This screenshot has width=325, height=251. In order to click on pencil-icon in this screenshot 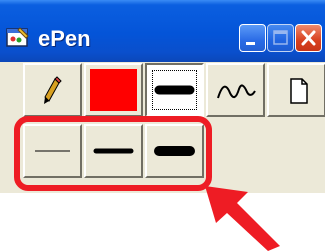, I will do `click(53, 90)`.